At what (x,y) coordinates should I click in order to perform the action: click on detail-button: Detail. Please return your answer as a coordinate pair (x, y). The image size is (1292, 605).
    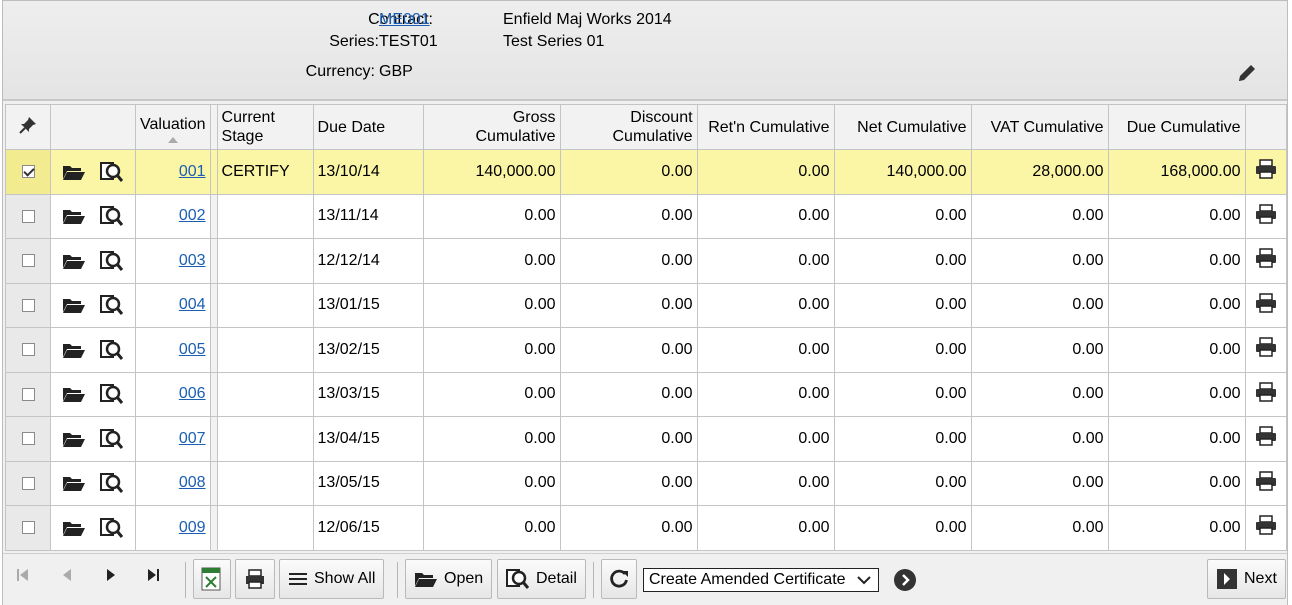
    Looking at the image, I should click on (541, 579).